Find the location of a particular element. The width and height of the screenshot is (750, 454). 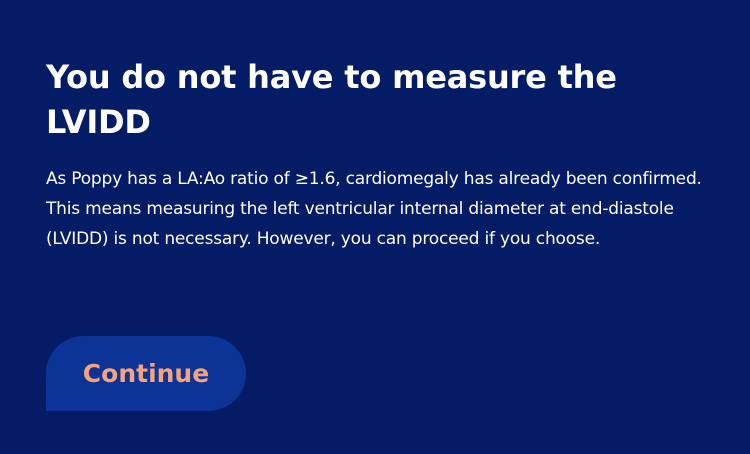

page-title: You do not have to measure the LVIDD is located at coordinates (331, 99).